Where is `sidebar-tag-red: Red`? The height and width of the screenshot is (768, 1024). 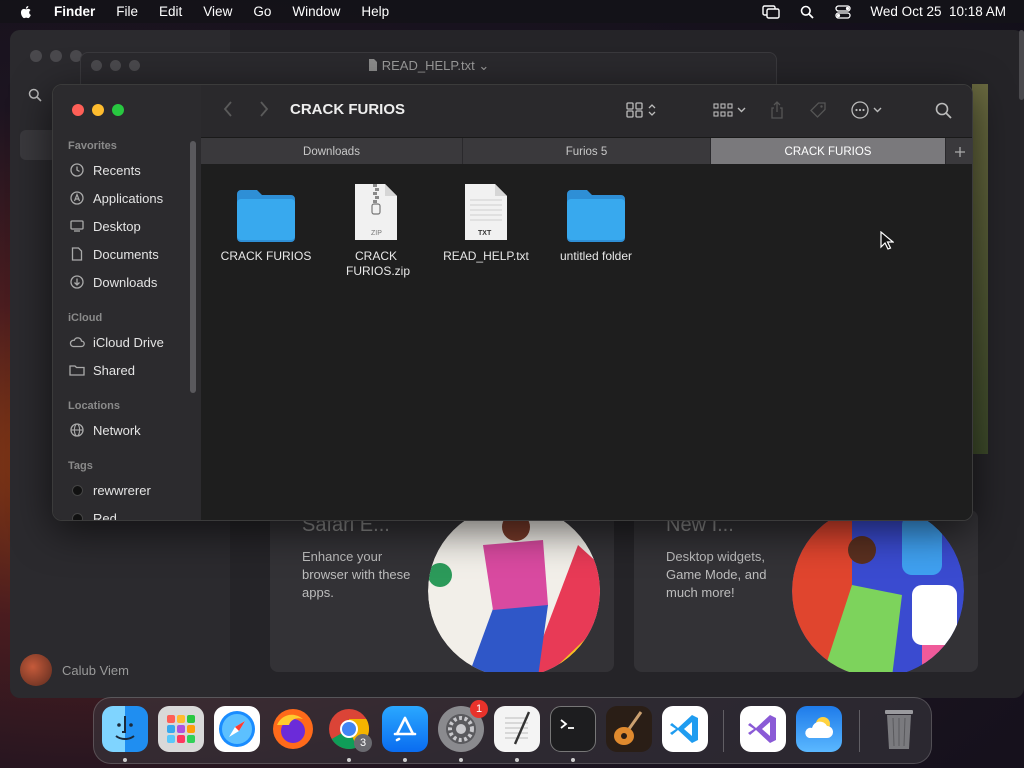 sidebar-tag-red: Red is located at coordinates (93, 515).